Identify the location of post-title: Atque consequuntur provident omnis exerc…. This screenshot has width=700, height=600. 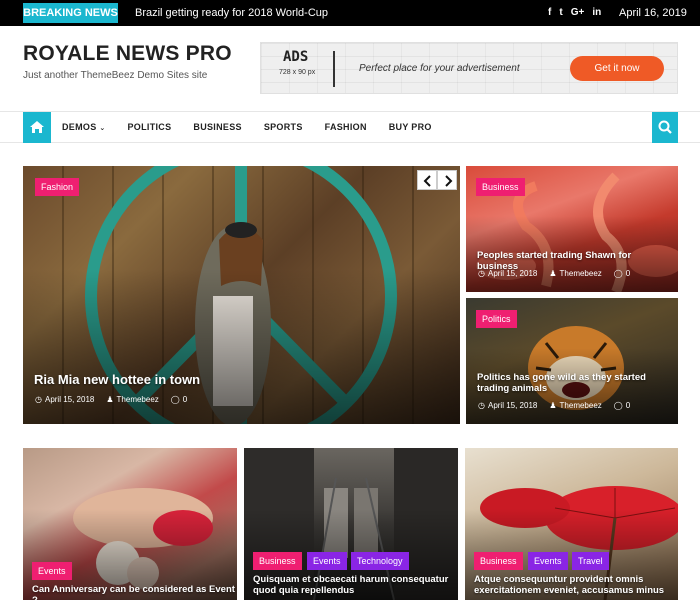
(574, 585).